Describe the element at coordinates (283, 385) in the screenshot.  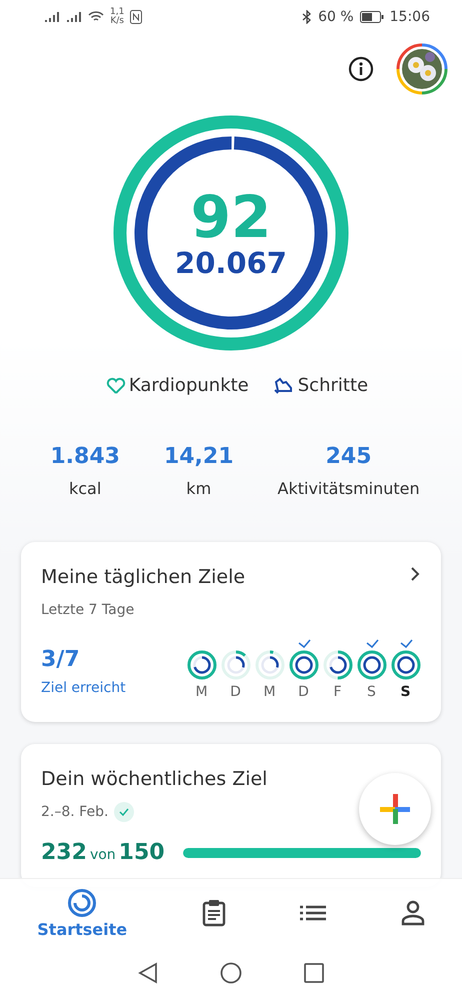
I see `shoe-icon` at that location.